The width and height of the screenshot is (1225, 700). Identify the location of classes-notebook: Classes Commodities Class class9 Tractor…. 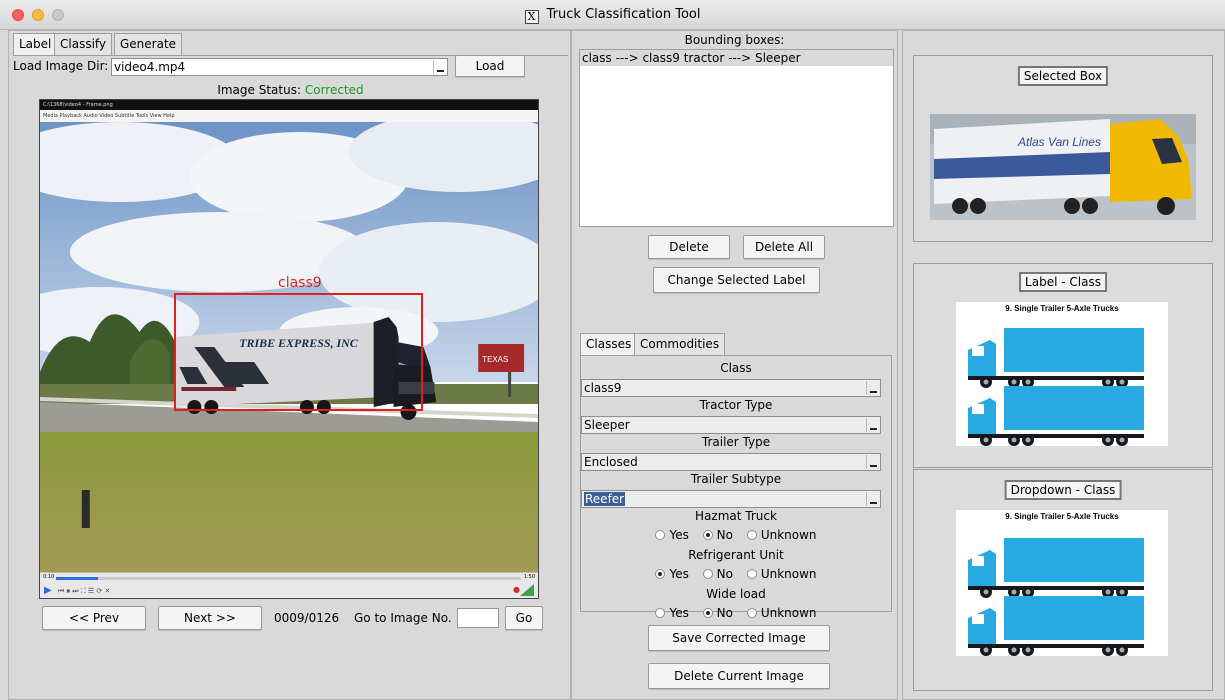
(736, 476).